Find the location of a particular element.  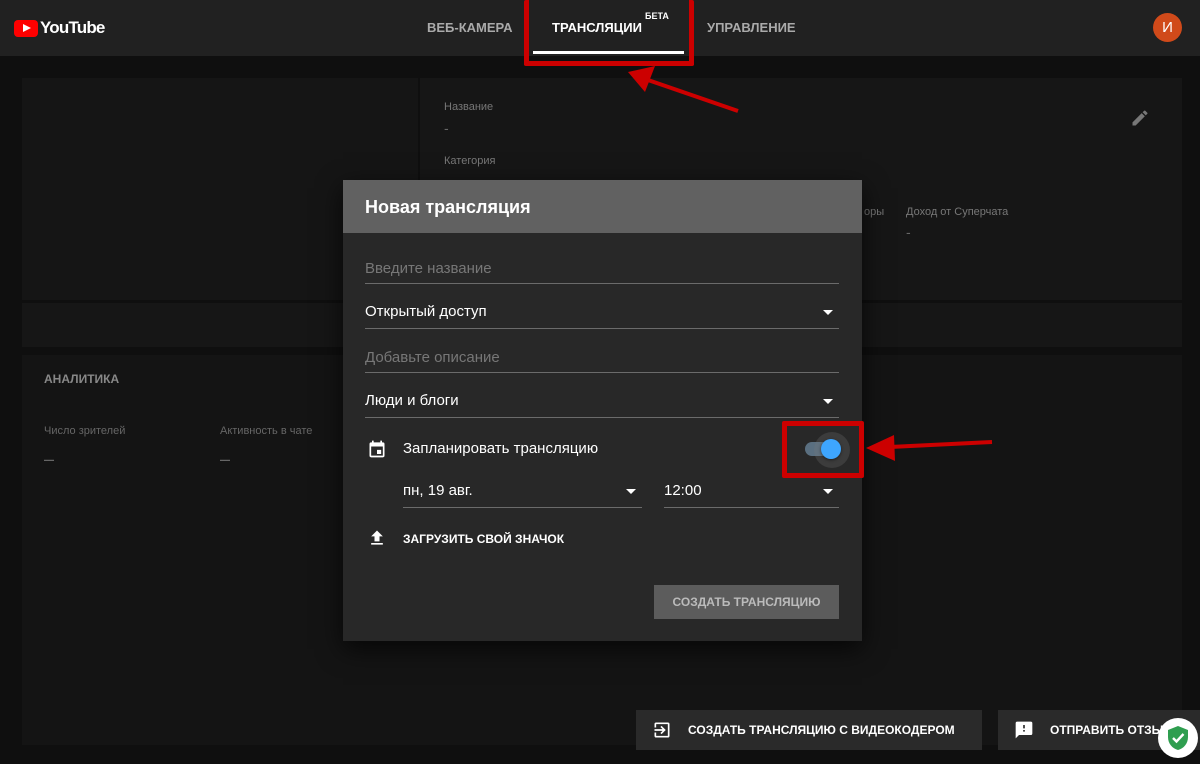

viewers-count-label: Число зрителей is located at coordinates (85, 431).